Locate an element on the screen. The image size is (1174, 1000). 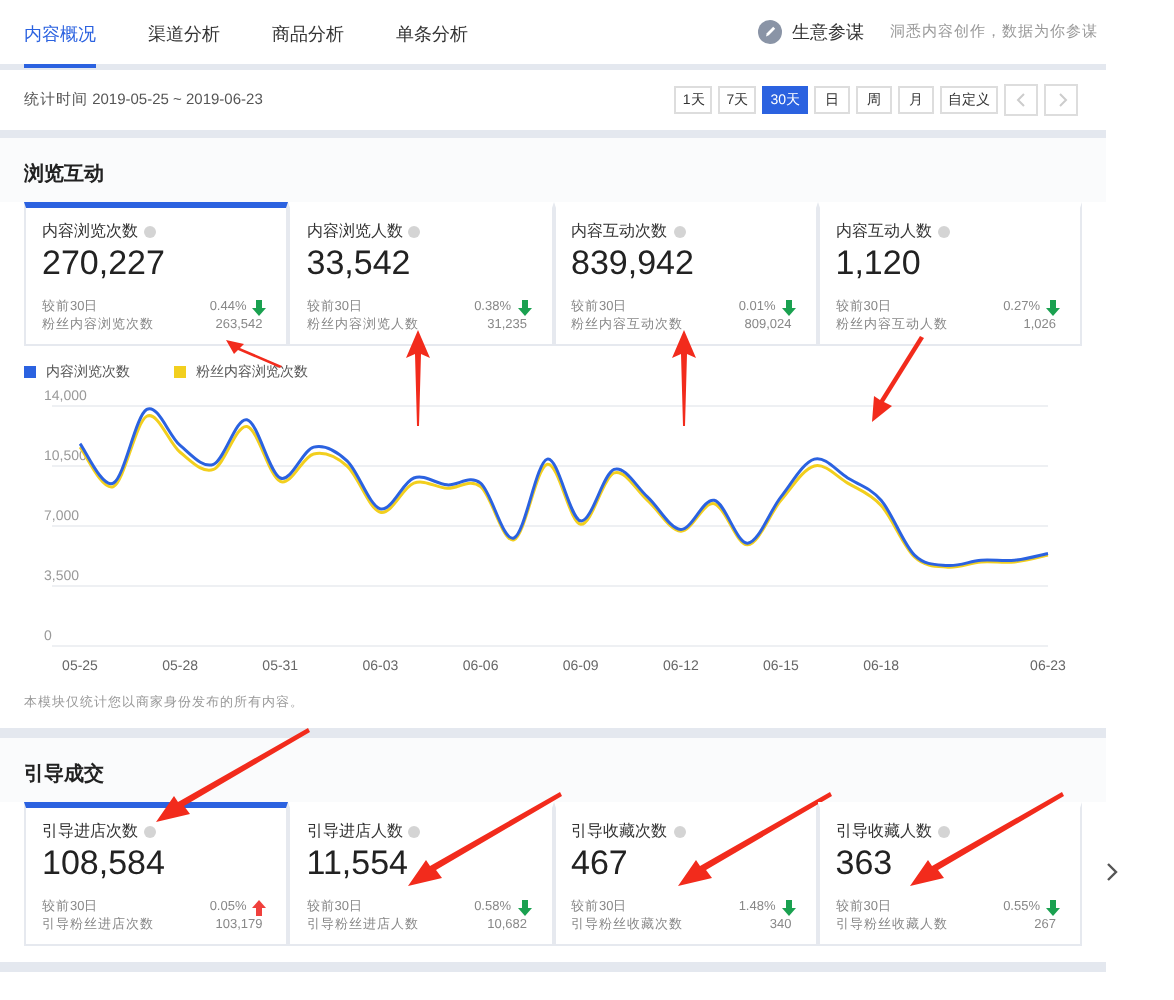
metric-title: 内容互动次数 is located at coordinates (619, 231).